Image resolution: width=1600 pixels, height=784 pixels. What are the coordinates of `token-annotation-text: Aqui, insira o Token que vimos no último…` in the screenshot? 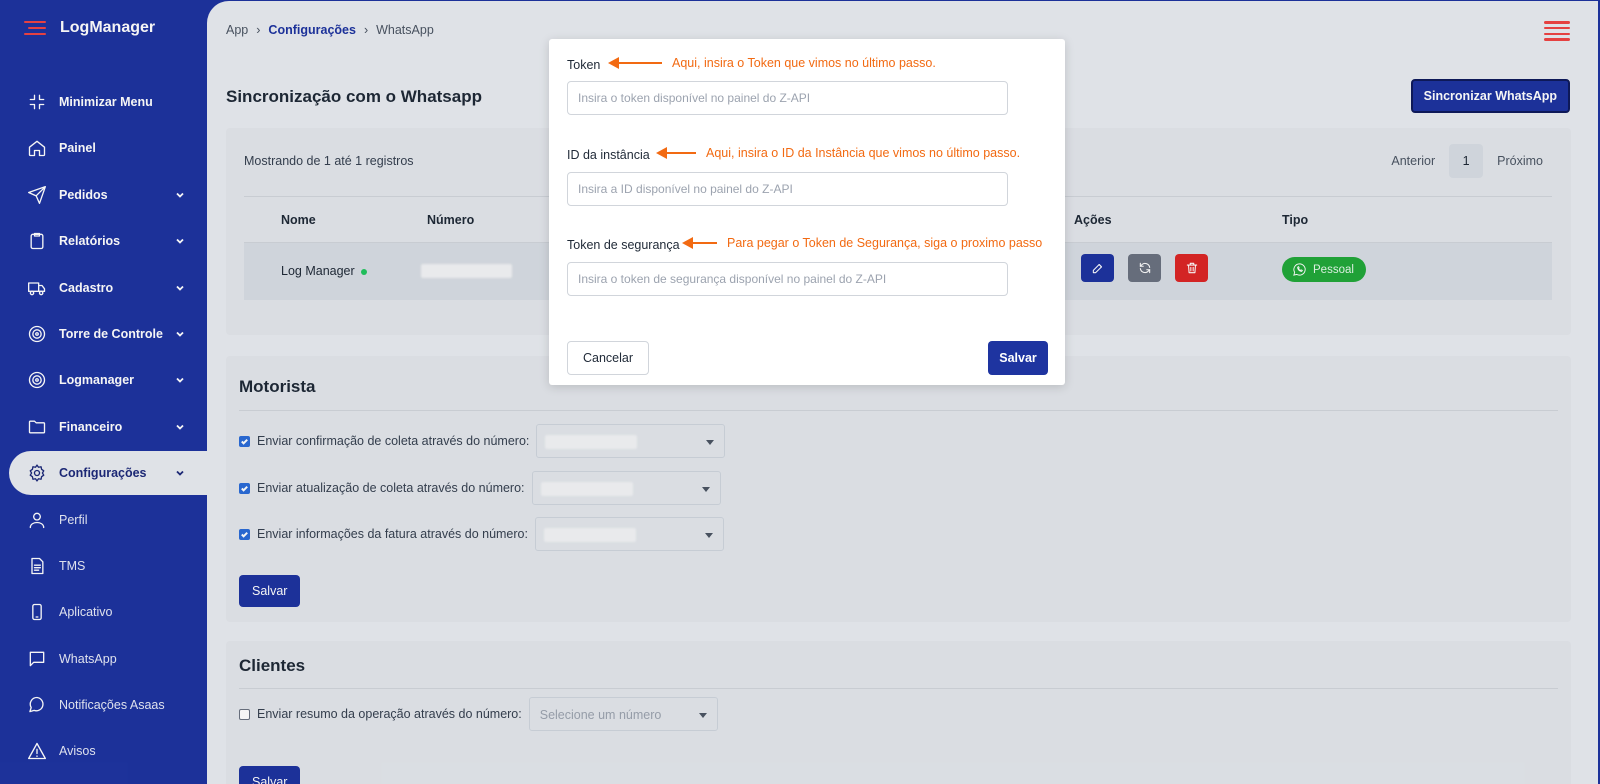 It's located at (804, 63).